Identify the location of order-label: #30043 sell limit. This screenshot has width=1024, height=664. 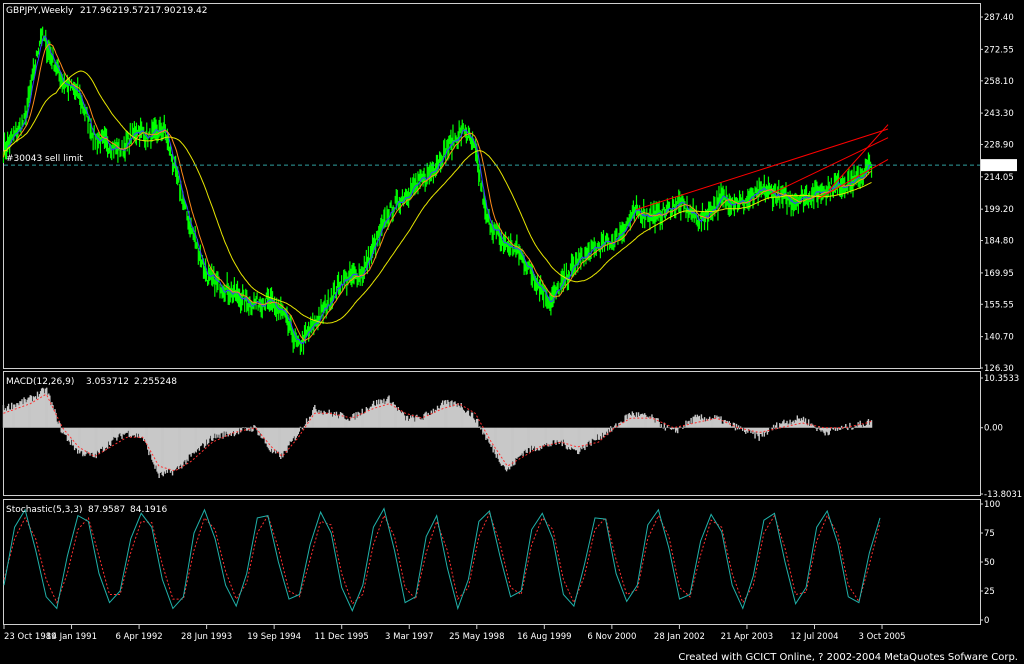
(44, 159).